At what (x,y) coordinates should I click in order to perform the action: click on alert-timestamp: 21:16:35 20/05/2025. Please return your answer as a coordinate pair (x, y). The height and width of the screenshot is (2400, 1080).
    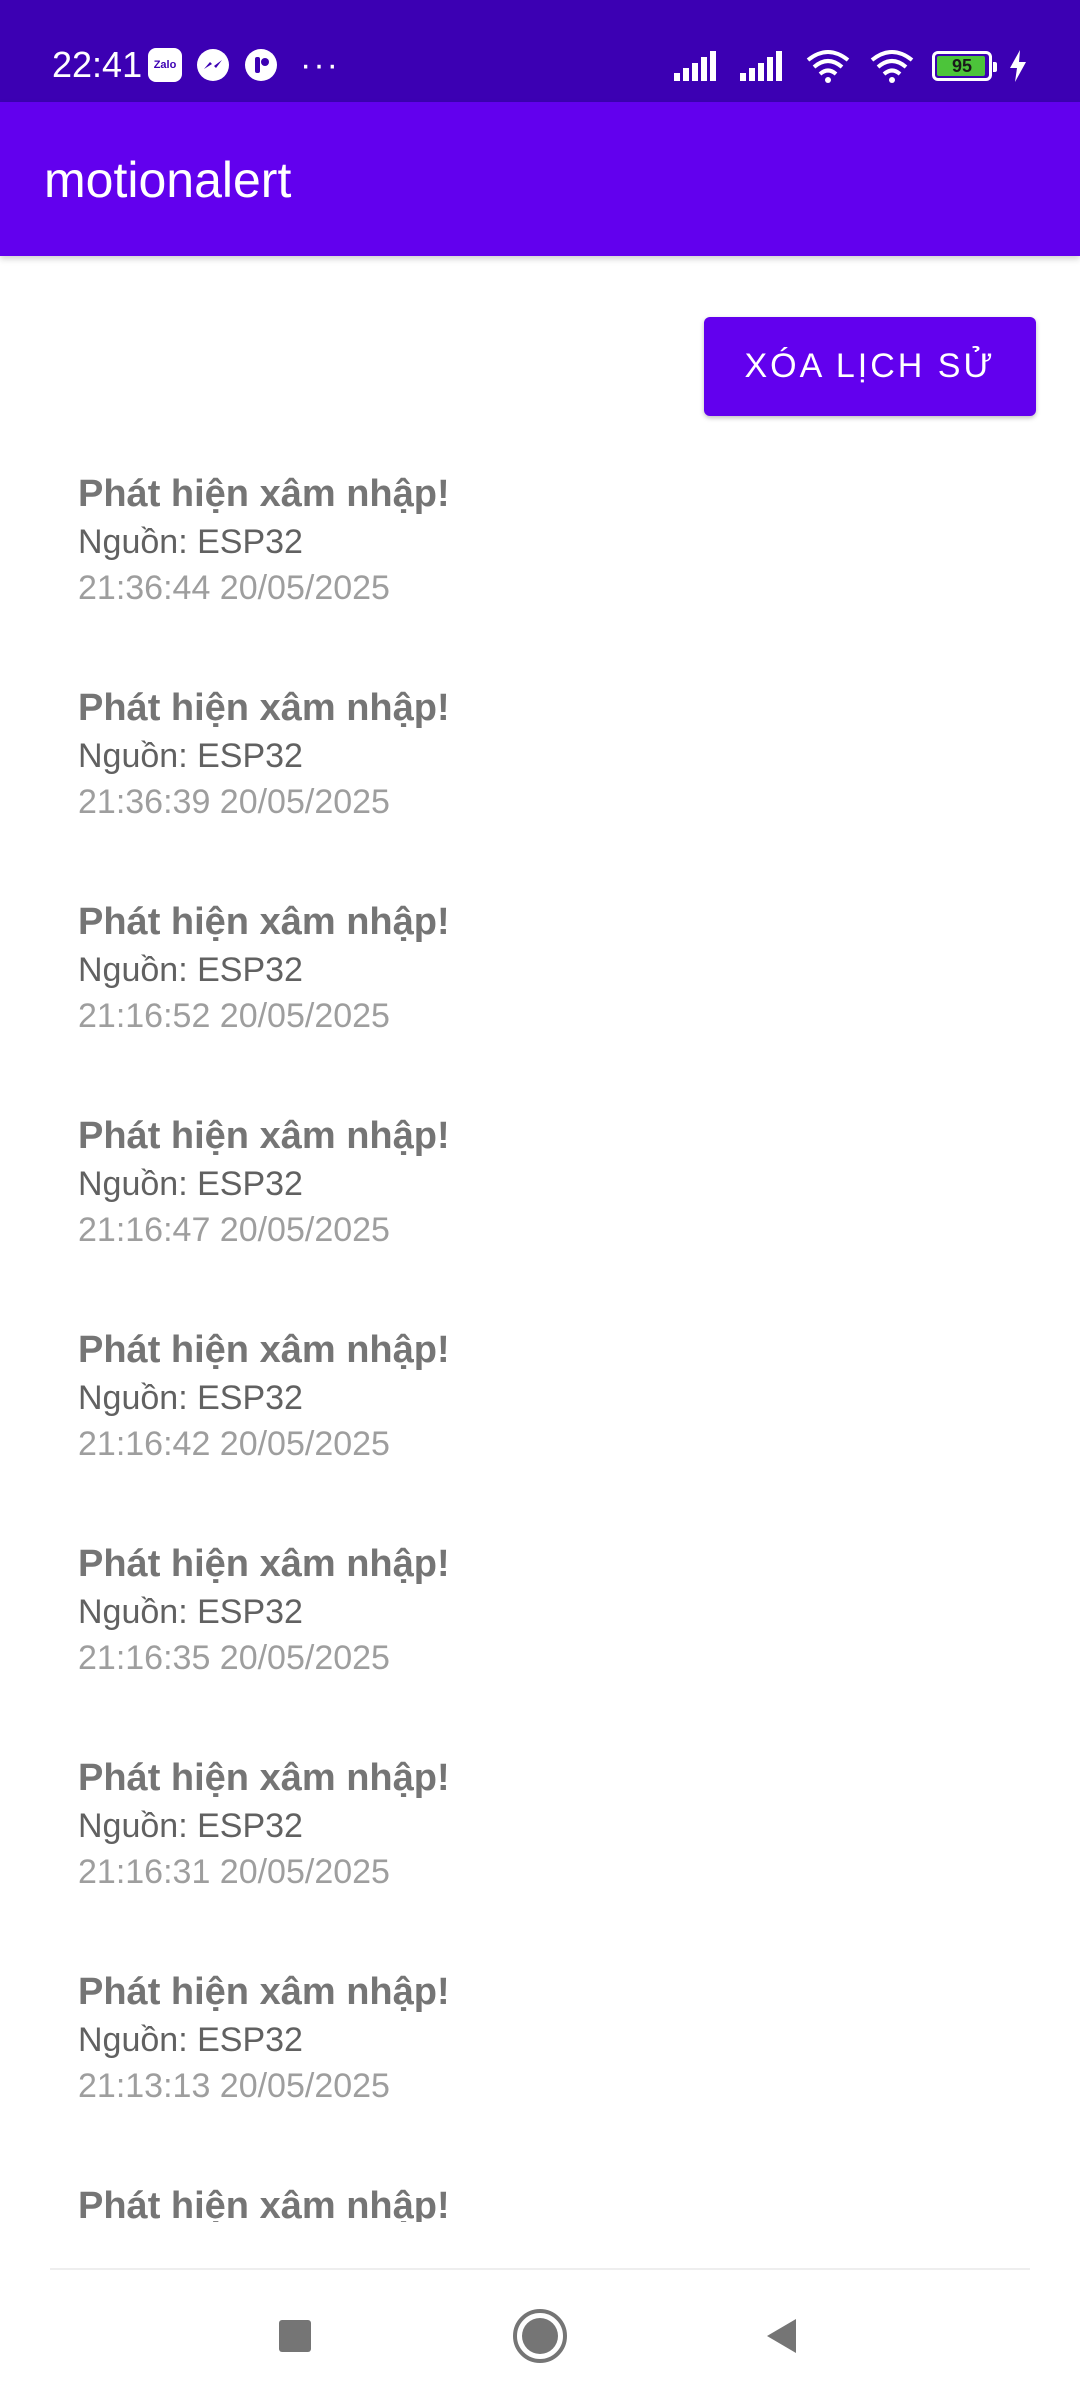
    Looking at the image, I should click on (234, 1658).